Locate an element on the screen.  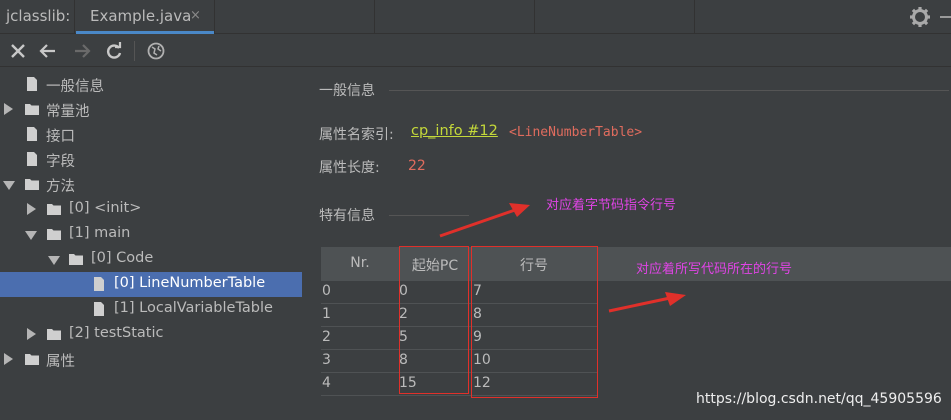
tree-item-method-teststatic: [2] testStatic is located at coordinates (152, 334).